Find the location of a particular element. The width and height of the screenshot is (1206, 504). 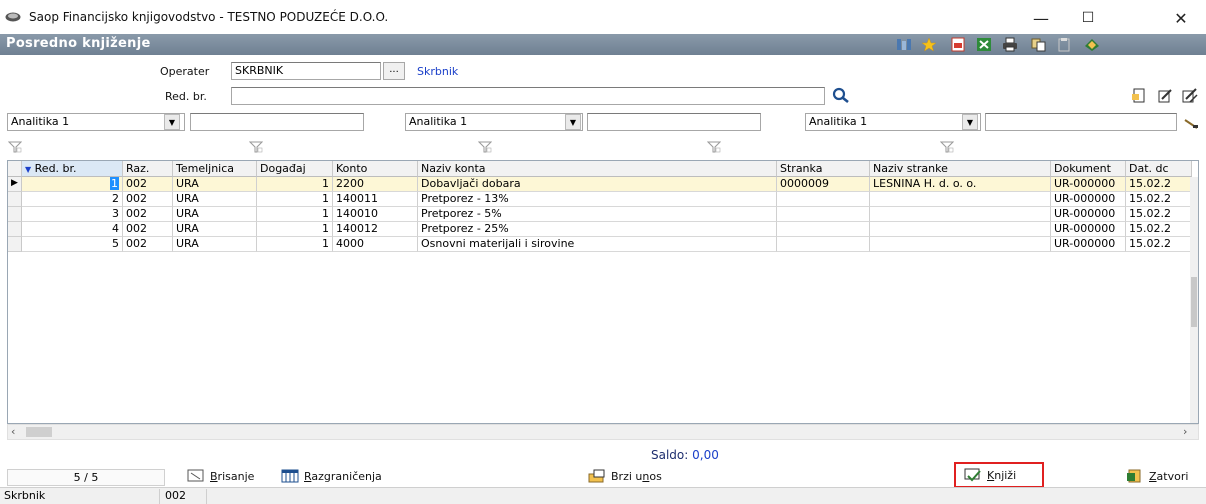

brzi-unos-button: Brzi unos is located at coordinates (625, 476).